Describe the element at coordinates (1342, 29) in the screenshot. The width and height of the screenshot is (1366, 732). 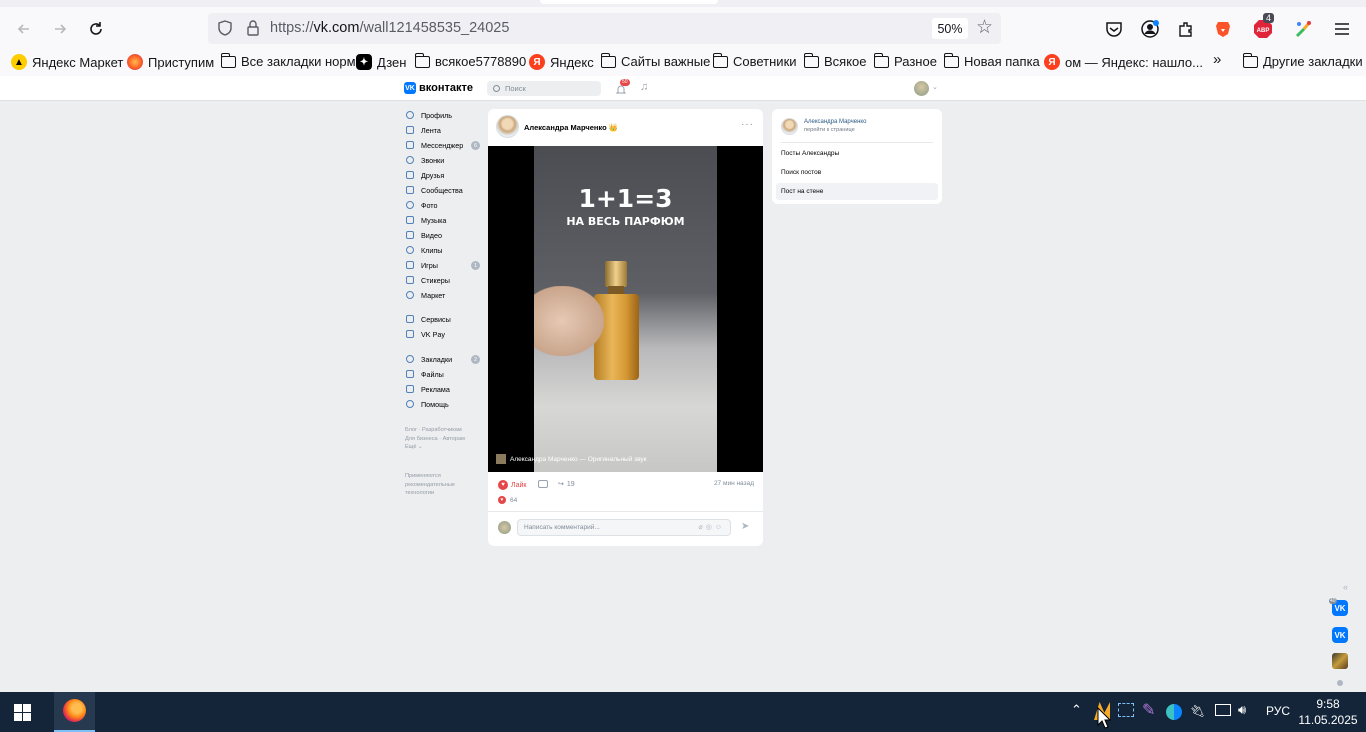
I see `menu-hamburger-icon` at that location.